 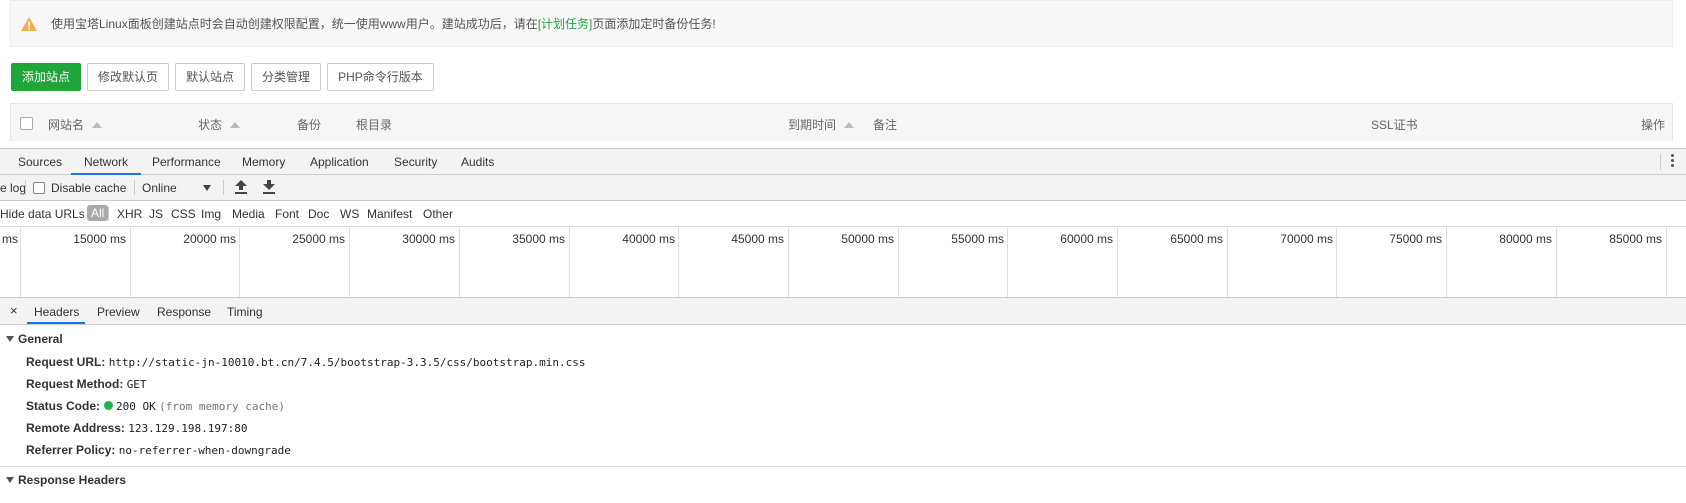 I want to click on add-site-button: 添加站点, so click(x=46, y=77).